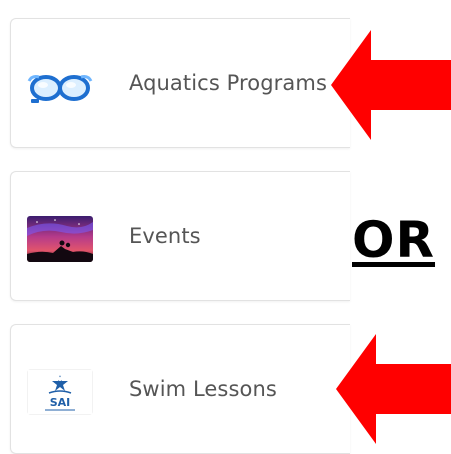 This screenshot has height=454, width=451. What do you see at coordinates (60, 402) in the screenshot?
I see `svg-text: SAI` at bounding box center [60, 402].